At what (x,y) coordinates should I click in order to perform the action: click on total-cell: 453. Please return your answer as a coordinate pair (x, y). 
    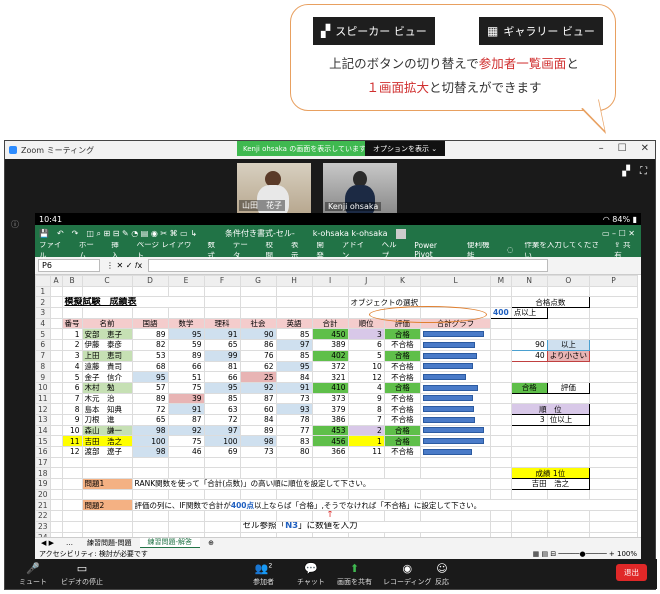
    Looking at the image, I should click on (330, 430).